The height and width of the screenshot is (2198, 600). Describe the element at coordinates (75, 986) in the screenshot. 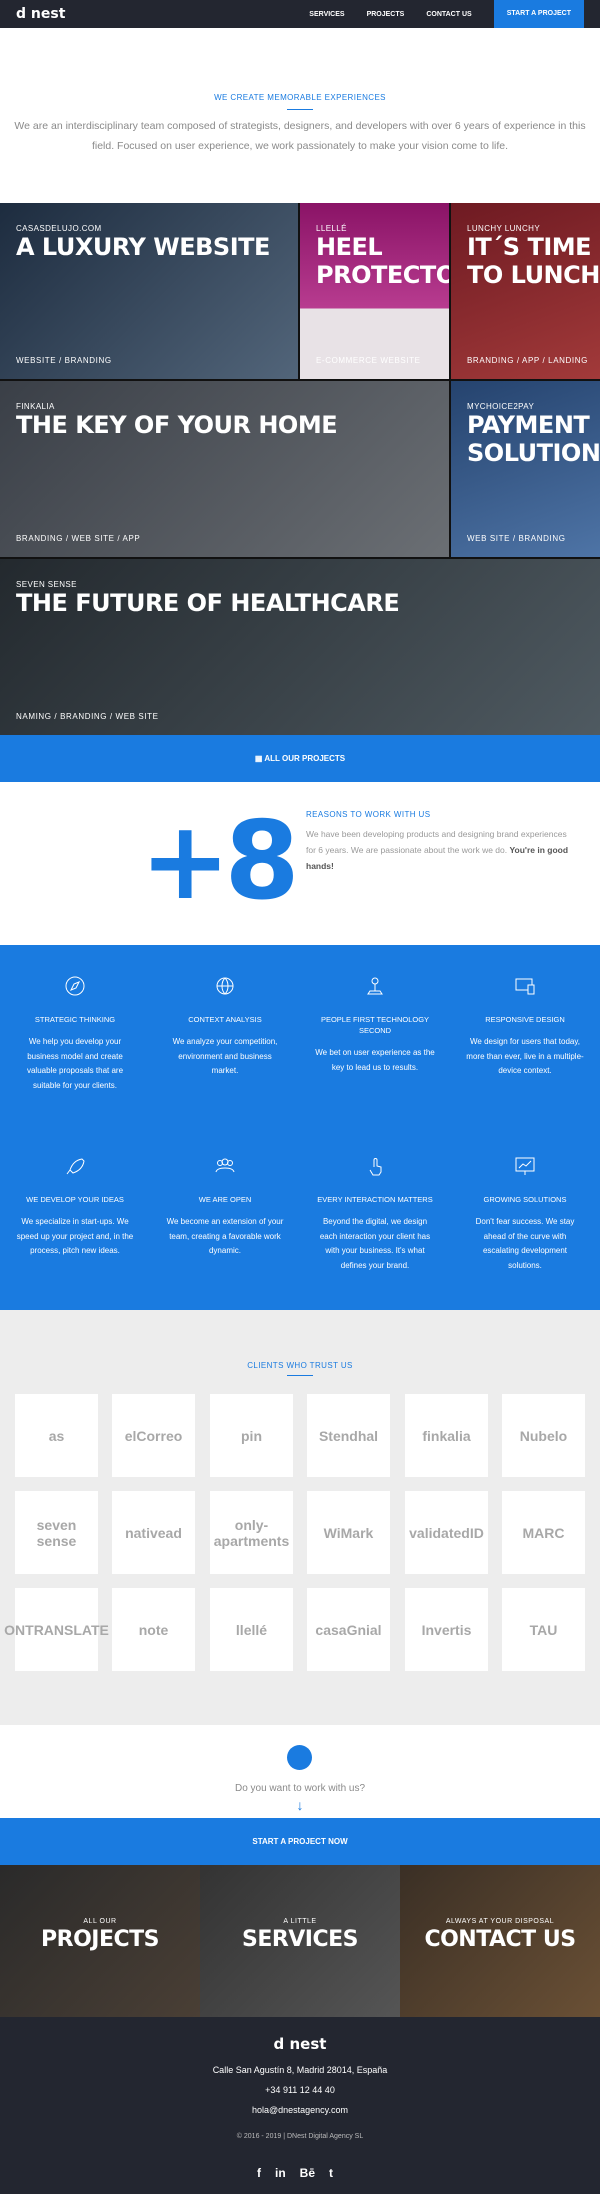

I see `compass-icon` at that location.